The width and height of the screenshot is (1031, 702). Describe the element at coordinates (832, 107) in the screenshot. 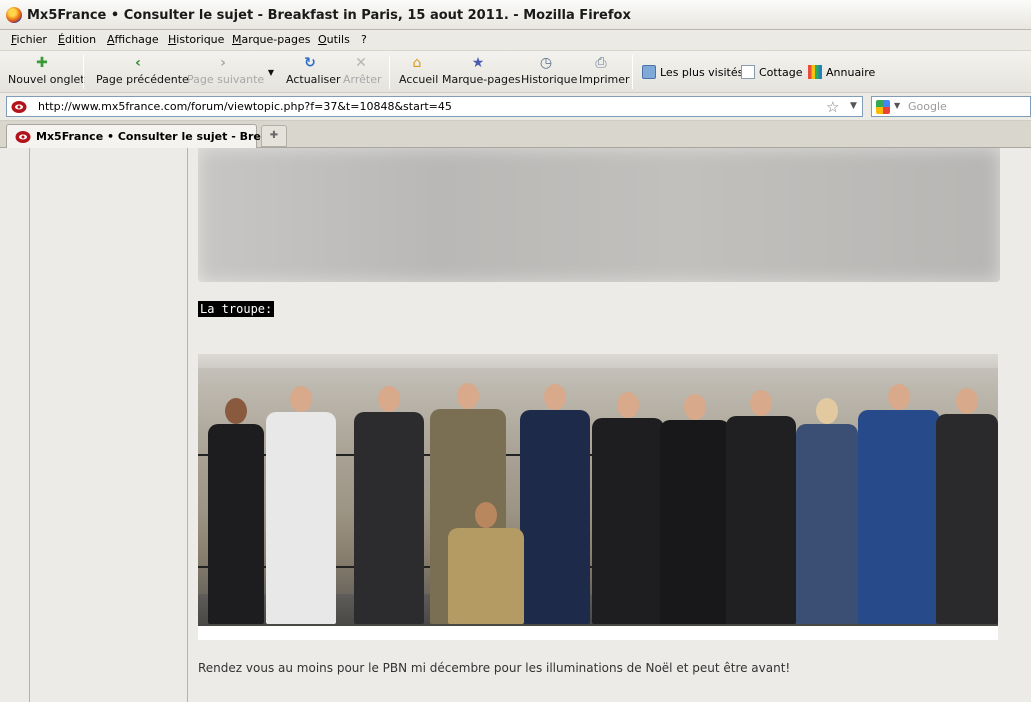

I see `bookmark-star-icon: ☆` at that location.